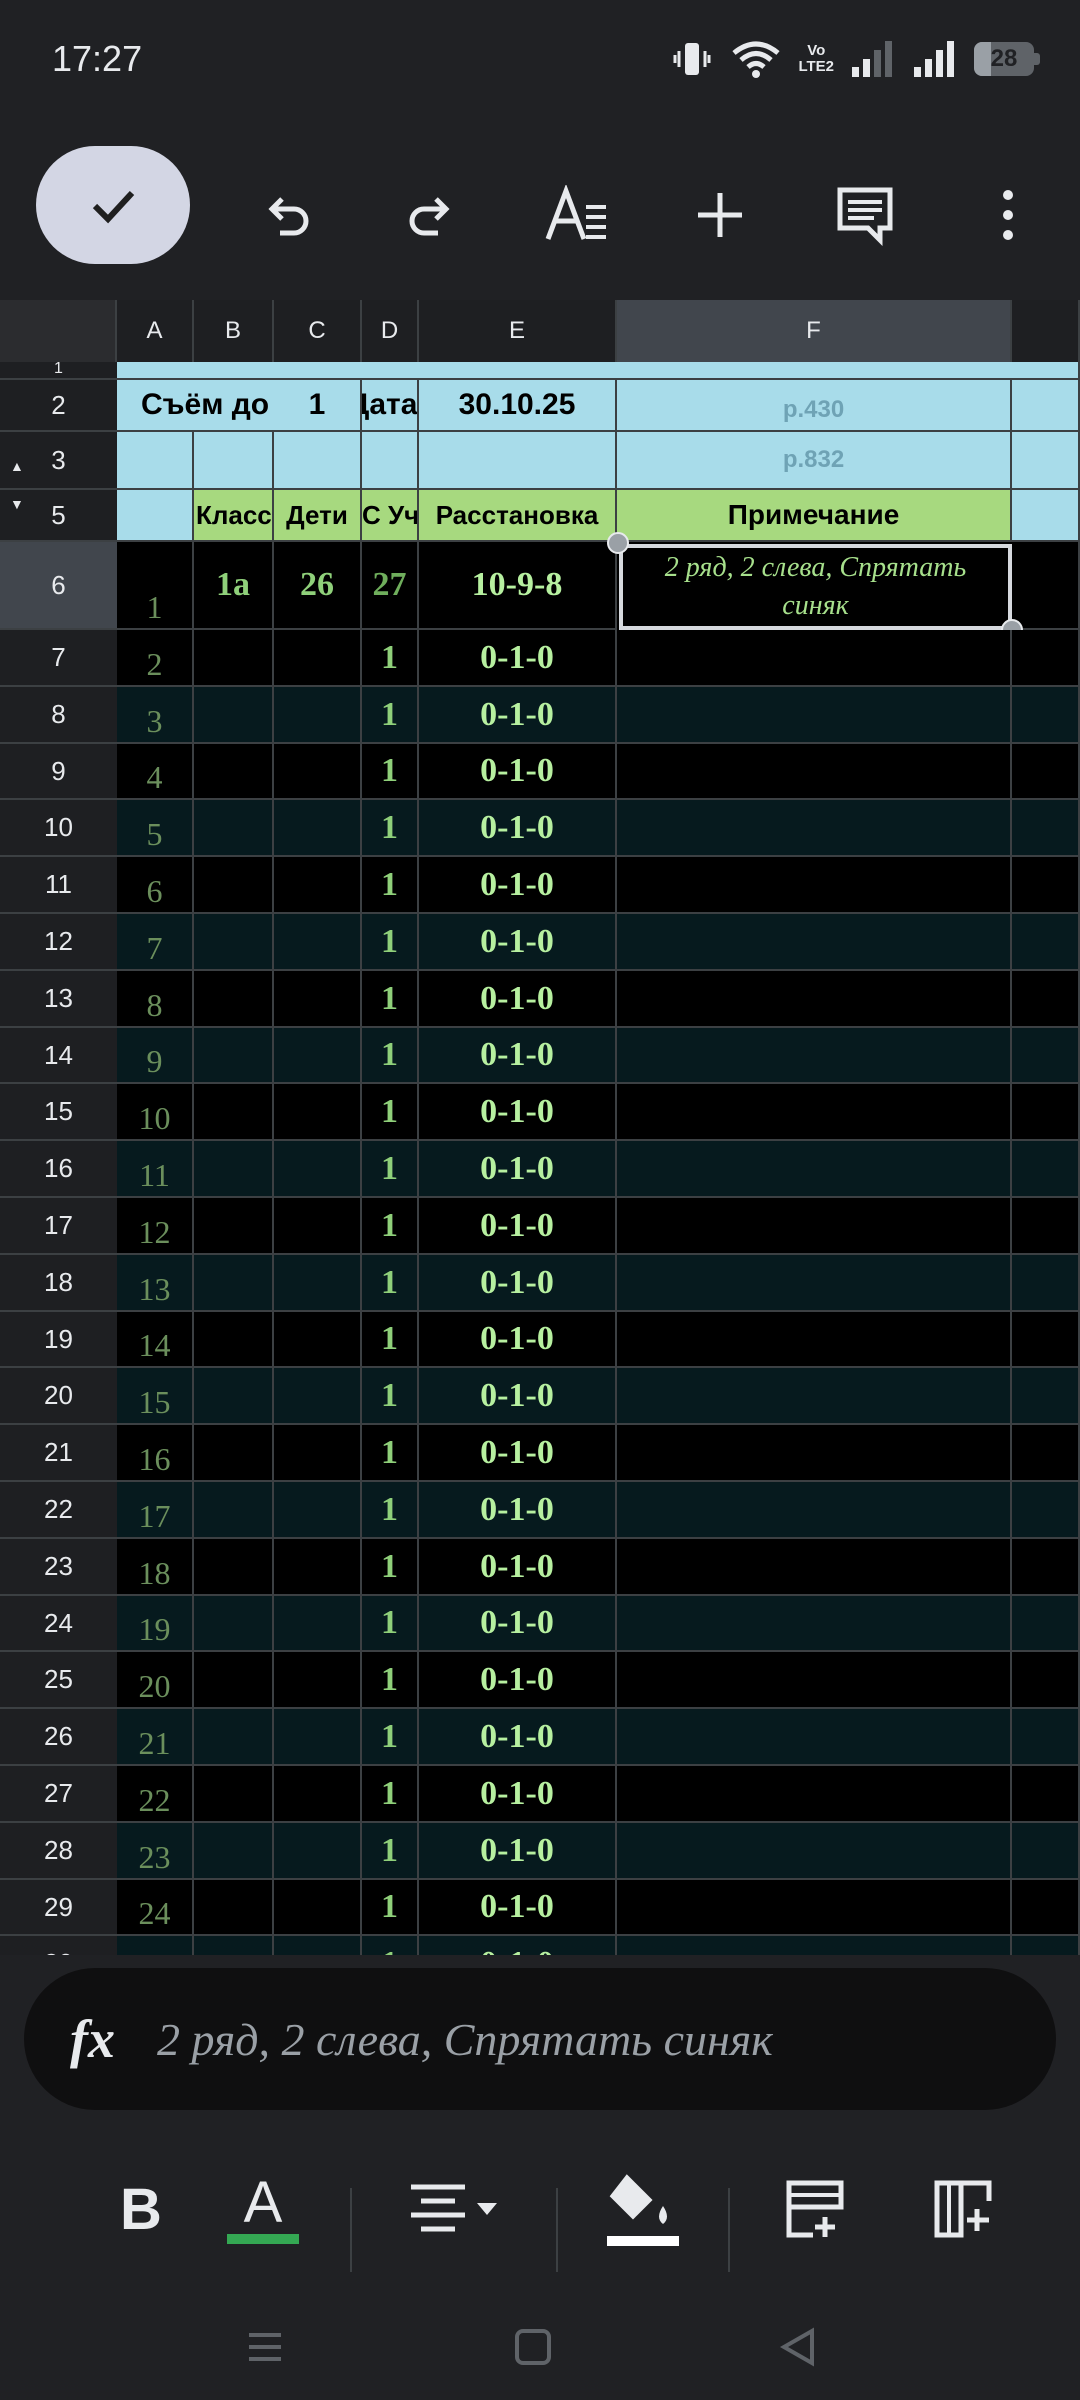 This screenshot has height=2400, width=1080. Describe the element at coordinates (155, 1680) in the screenshot. I see `table-cell: 20` at that location.